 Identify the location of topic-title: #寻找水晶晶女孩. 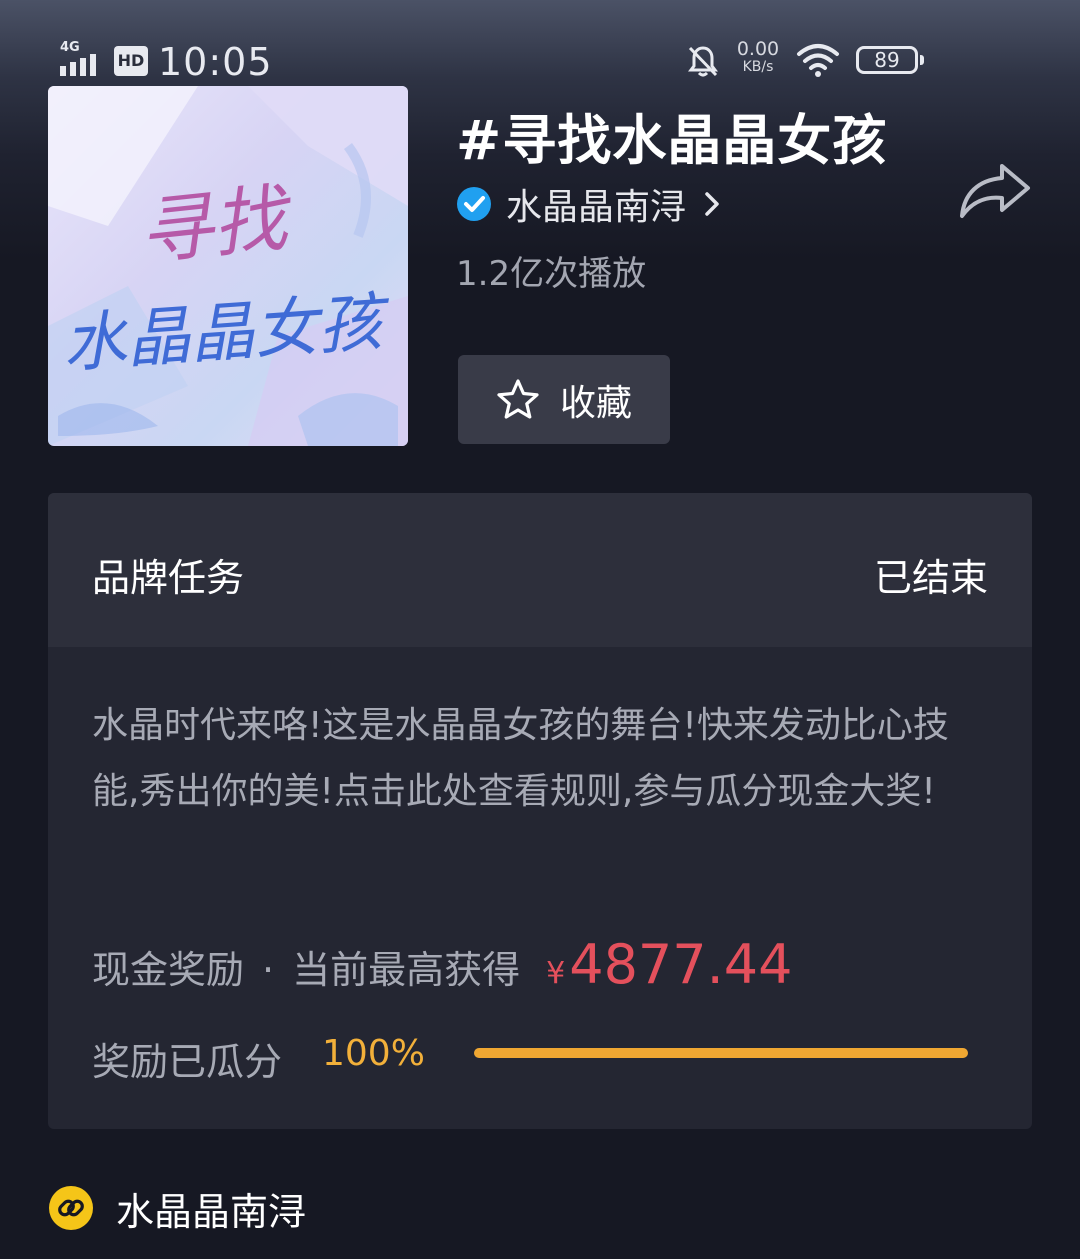
(672, 140).